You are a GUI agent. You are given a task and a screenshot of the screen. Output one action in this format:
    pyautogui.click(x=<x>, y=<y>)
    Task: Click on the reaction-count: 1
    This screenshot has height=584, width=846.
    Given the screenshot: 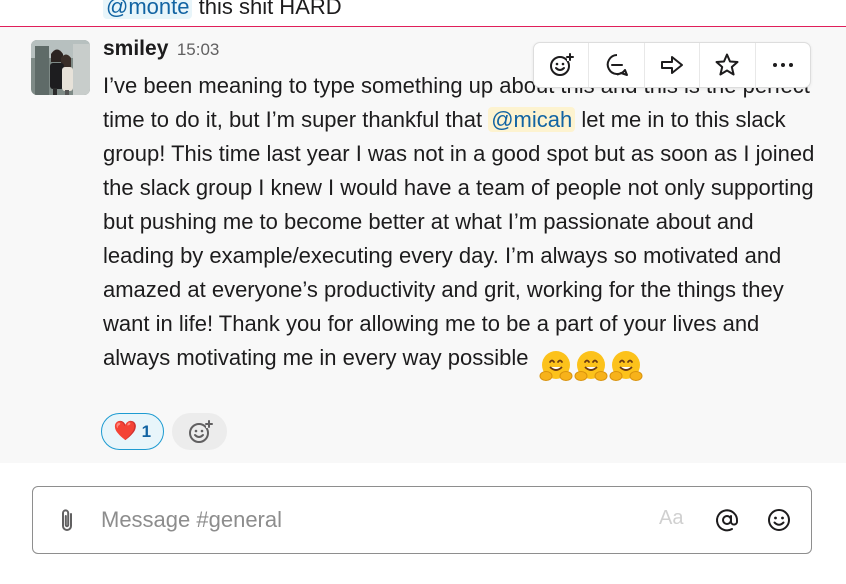 What is the action you would take?
    pyautogui.click(x=146, y=431)
    